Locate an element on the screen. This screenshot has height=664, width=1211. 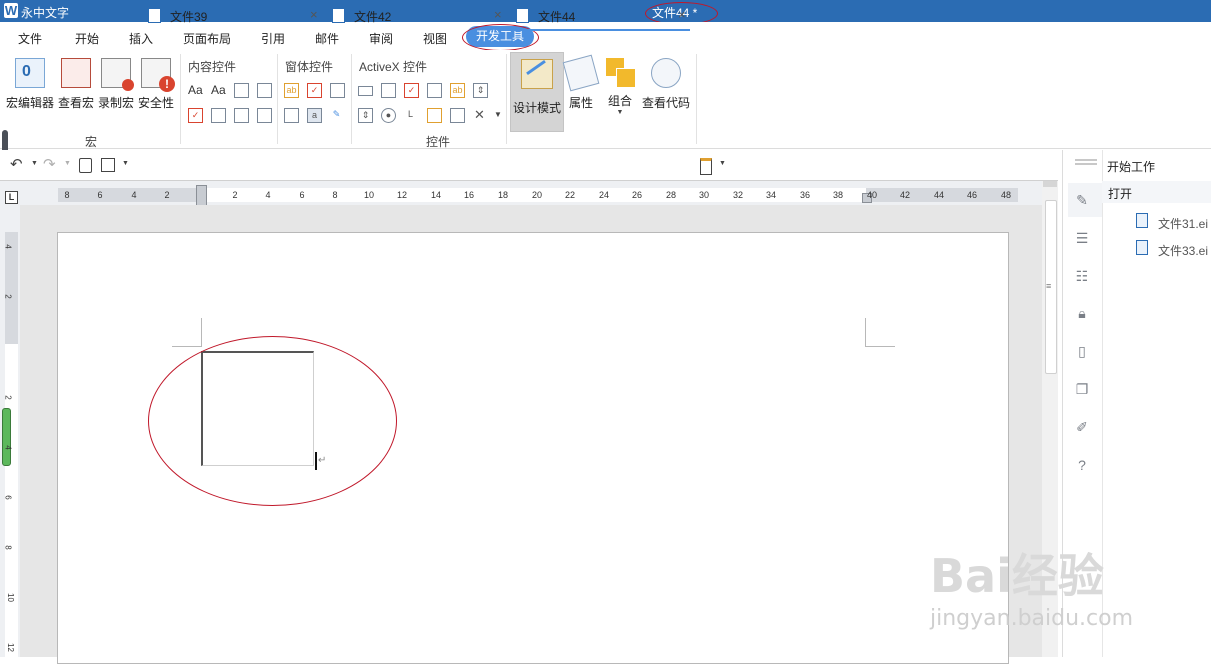
ruler-number: 46 is located at coordinates (971, 195).